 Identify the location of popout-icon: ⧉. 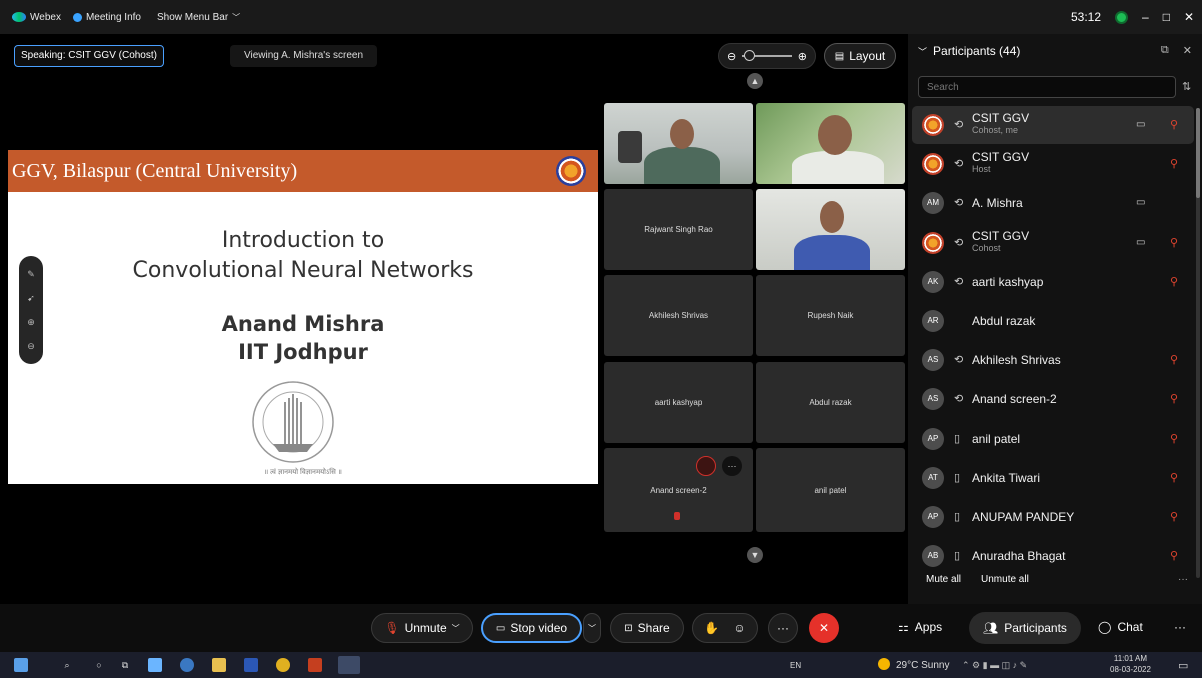
(1165, 50).